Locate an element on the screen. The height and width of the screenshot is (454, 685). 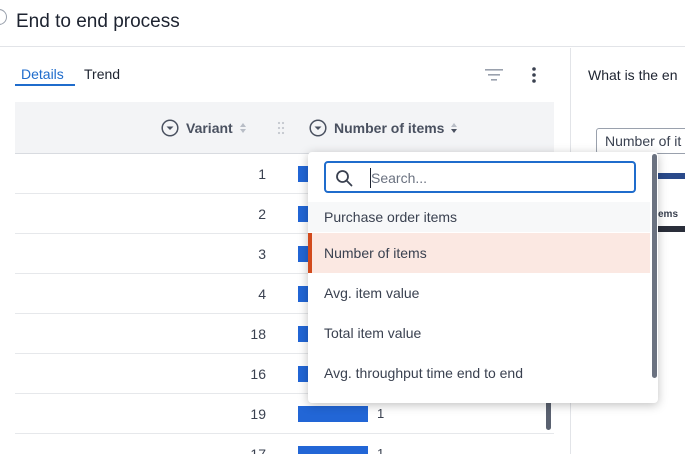
search-box is located at coordinates (480, 177).